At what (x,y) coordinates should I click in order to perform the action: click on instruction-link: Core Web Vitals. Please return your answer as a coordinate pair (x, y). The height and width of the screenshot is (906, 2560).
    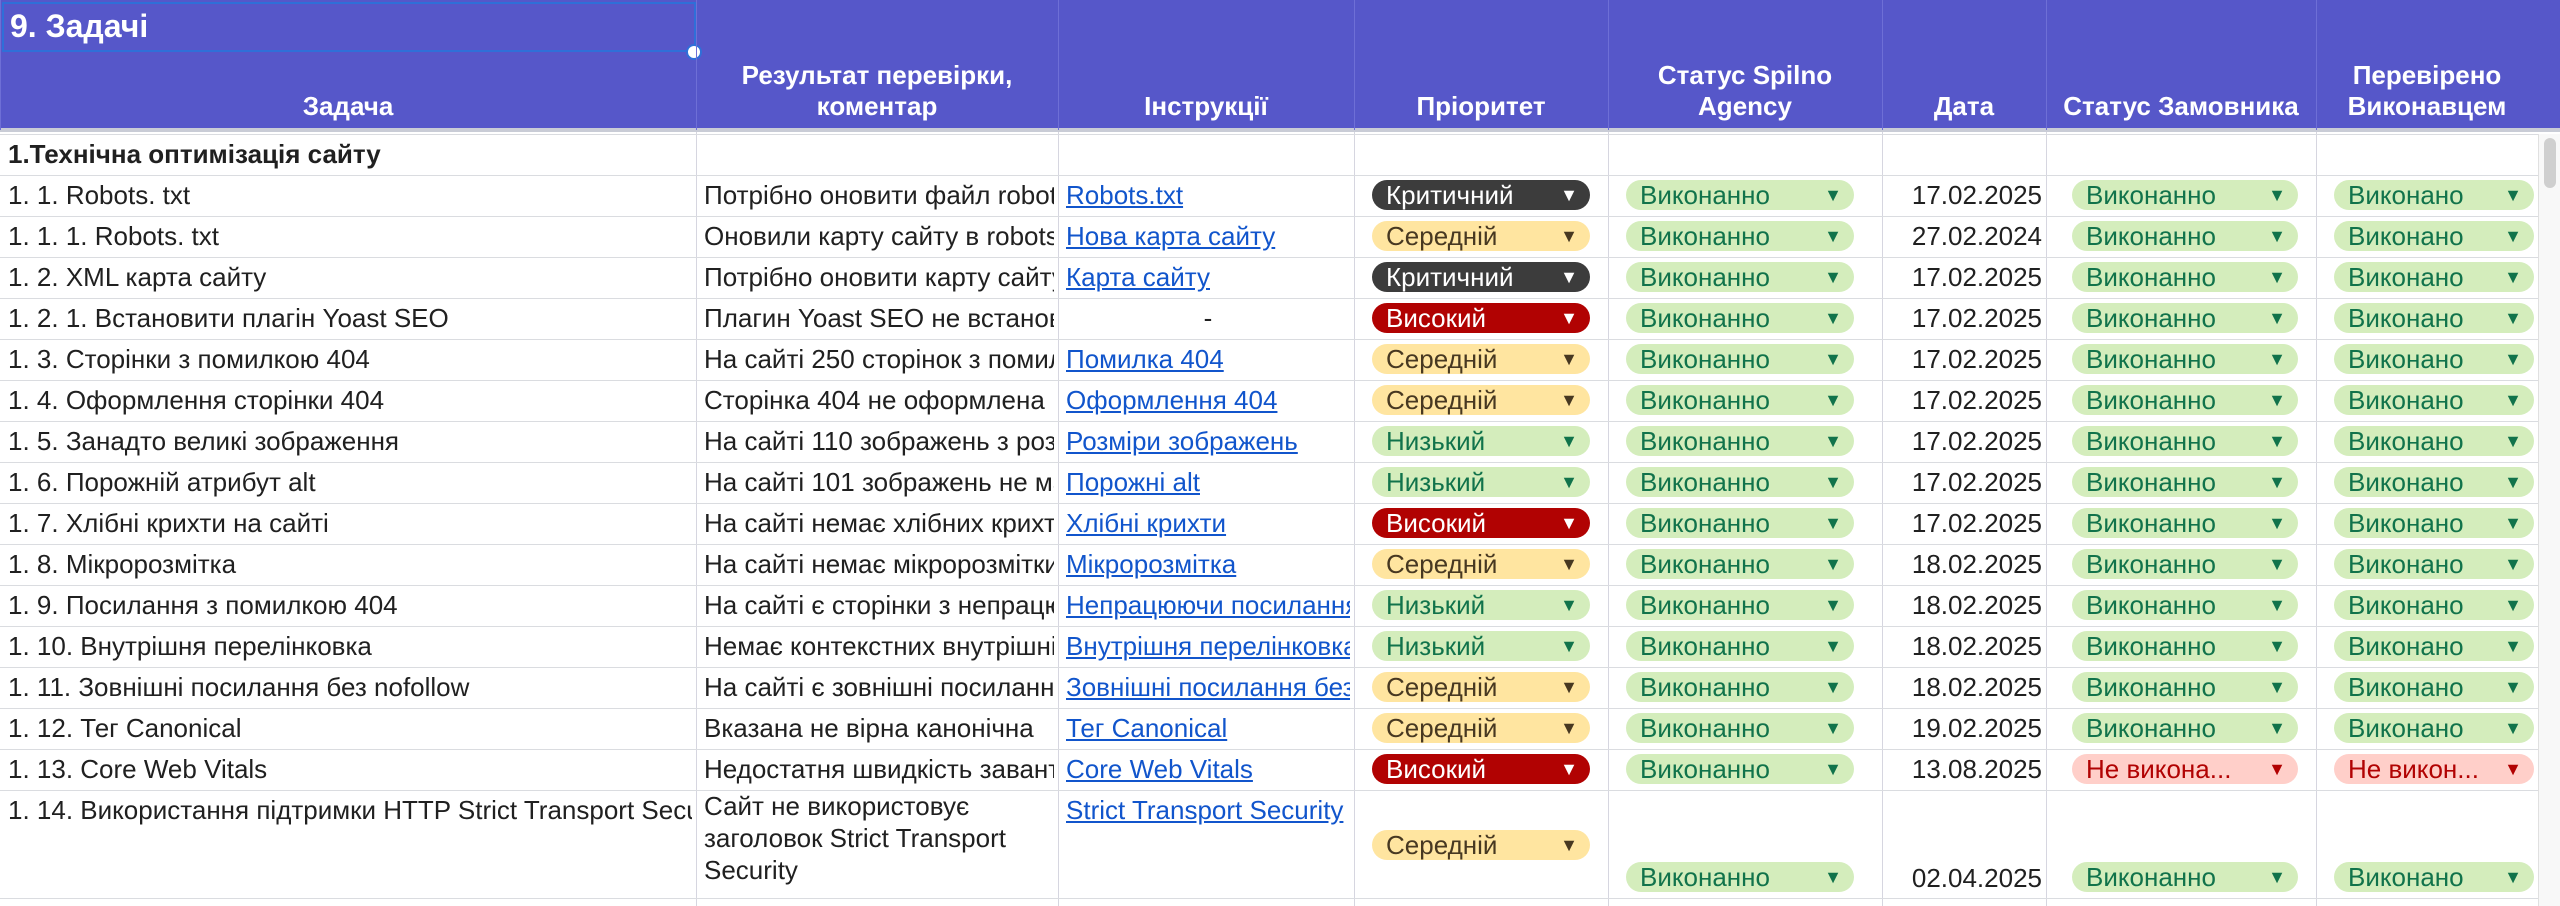
    Looking at the image, I should click on (1208, 769).